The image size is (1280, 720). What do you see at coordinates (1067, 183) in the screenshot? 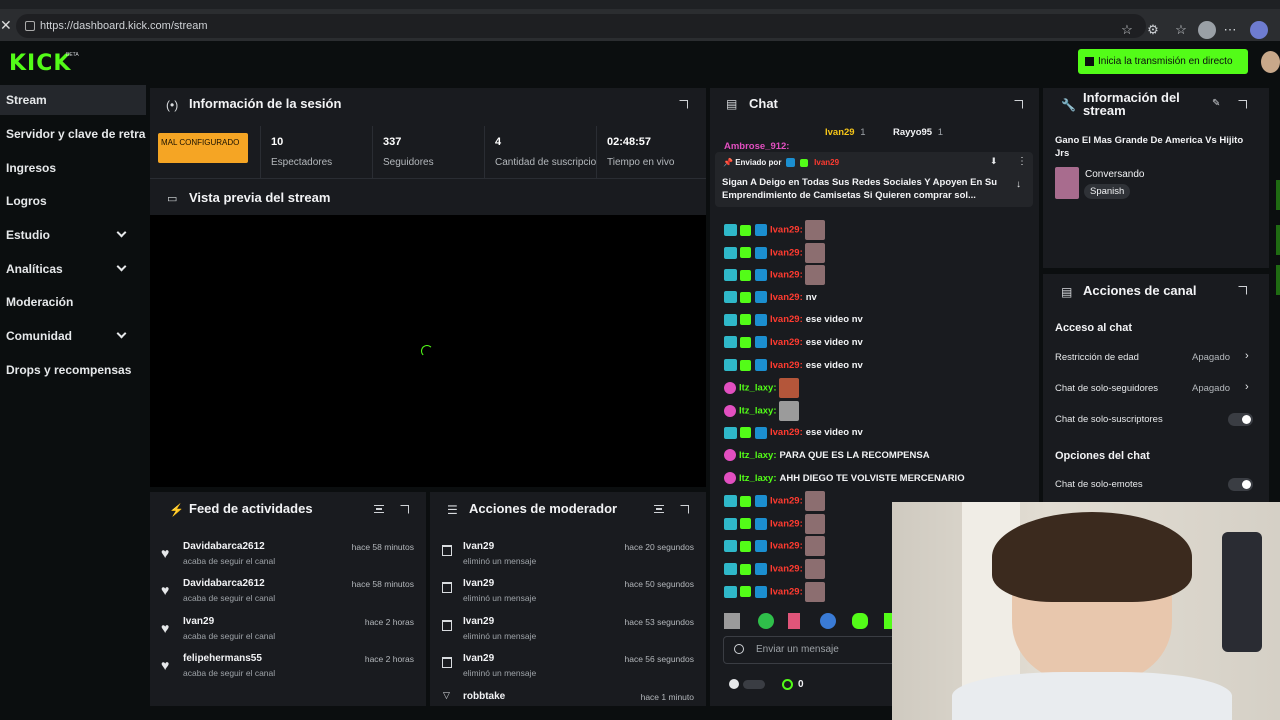
I see `category-thumbnail` at bounding box center [1067, 183].